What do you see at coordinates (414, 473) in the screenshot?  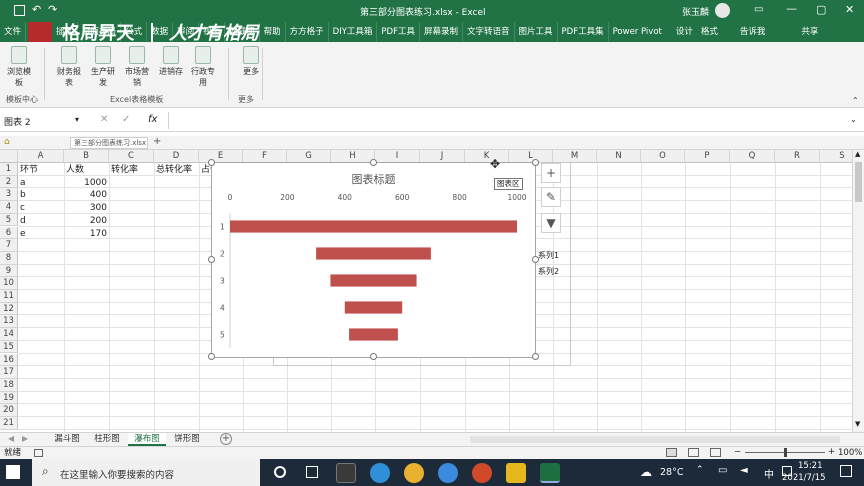 I see `chrome-icon` at bounding box center [414, 473].